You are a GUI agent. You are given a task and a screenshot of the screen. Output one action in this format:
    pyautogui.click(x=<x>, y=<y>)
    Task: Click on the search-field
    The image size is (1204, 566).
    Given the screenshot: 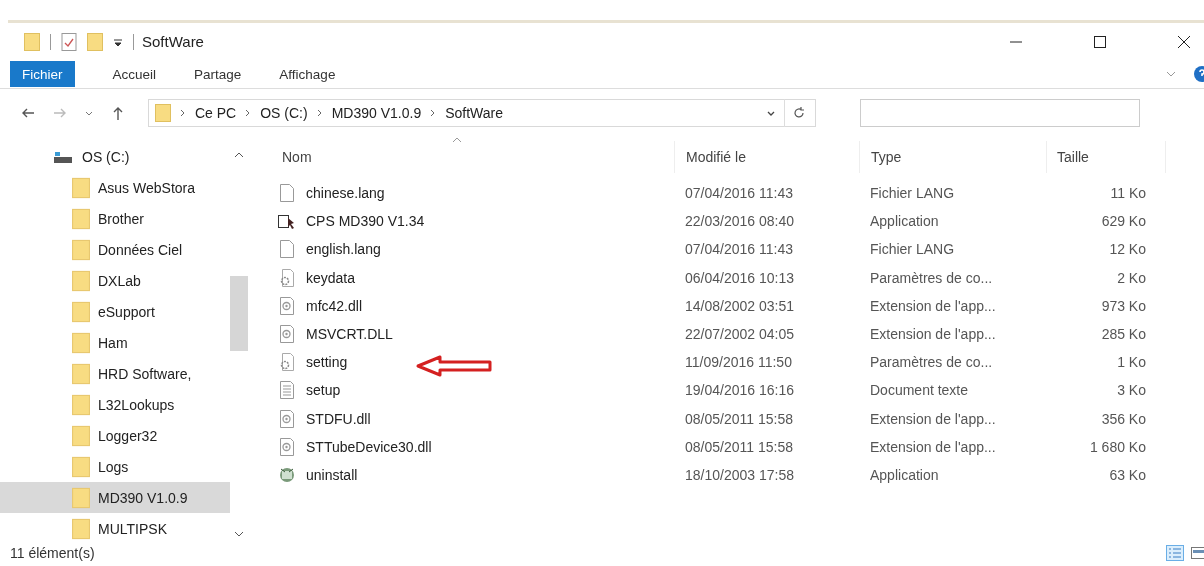 What is the action you would take?
    pyautogui.click(x=1000, y=113)
    